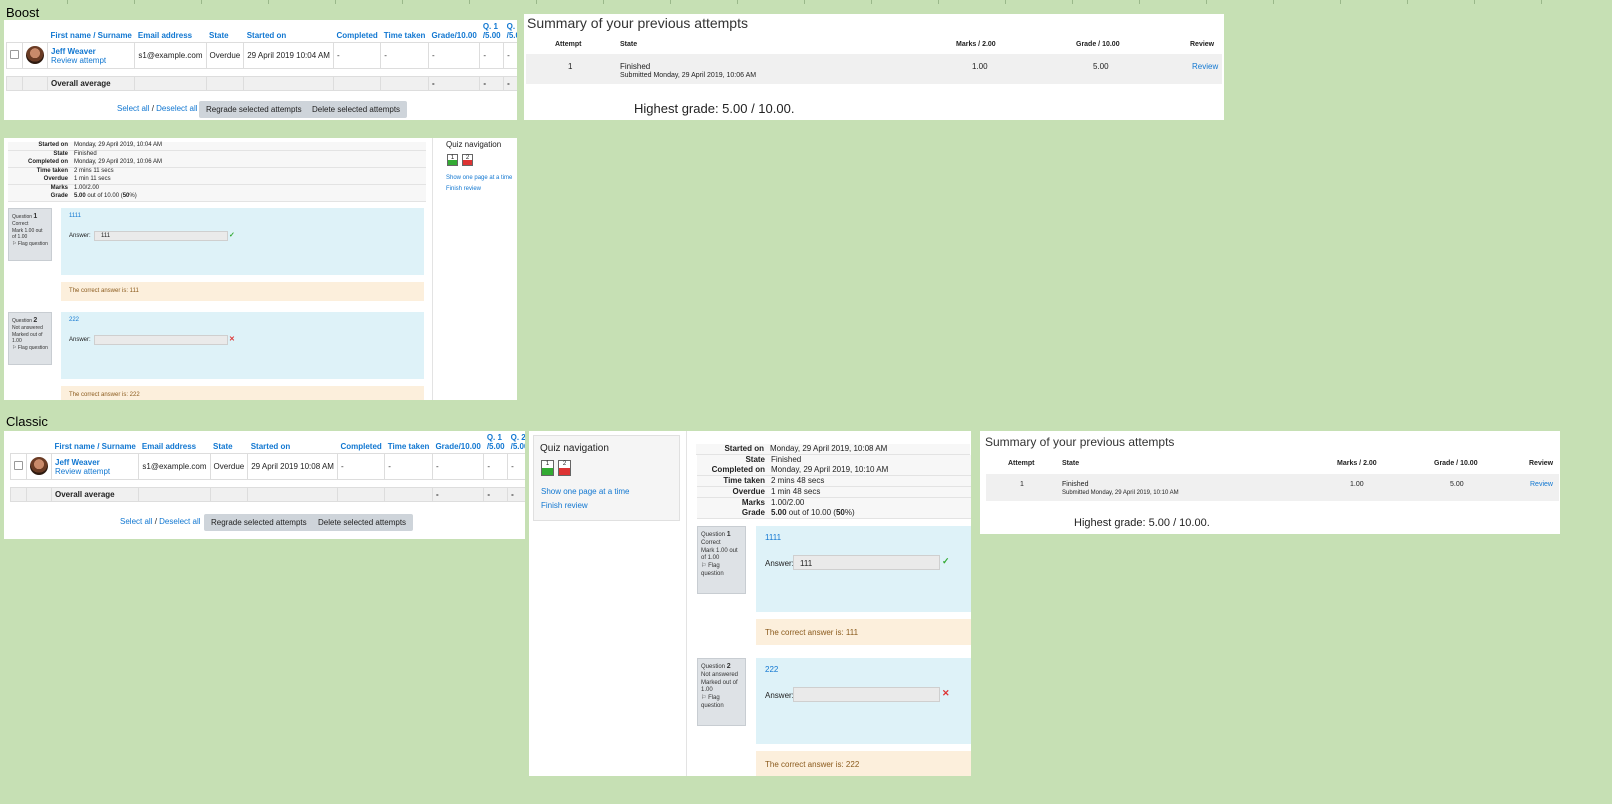  Describe the element at coordinates (779, 513) in the screenshot. I see `grade-value-score: 5.00` at that location.